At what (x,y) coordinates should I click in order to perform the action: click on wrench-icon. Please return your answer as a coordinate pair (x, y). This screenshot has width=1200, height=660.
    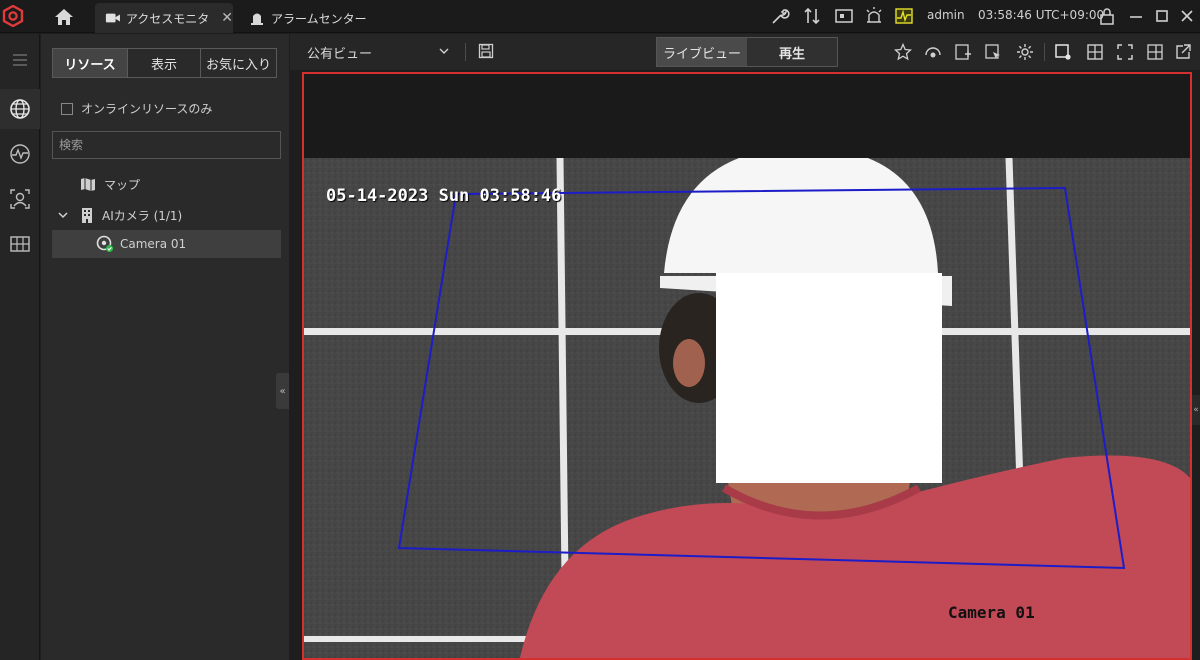
    Looking at the image, I should click on (780, 16).